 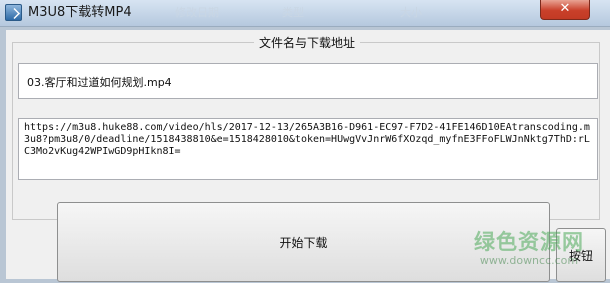 What do you see at coordinates (197, 12) in the screenshot?
I see `background-column-date: 修改日期` at bounding box center [197, 12].